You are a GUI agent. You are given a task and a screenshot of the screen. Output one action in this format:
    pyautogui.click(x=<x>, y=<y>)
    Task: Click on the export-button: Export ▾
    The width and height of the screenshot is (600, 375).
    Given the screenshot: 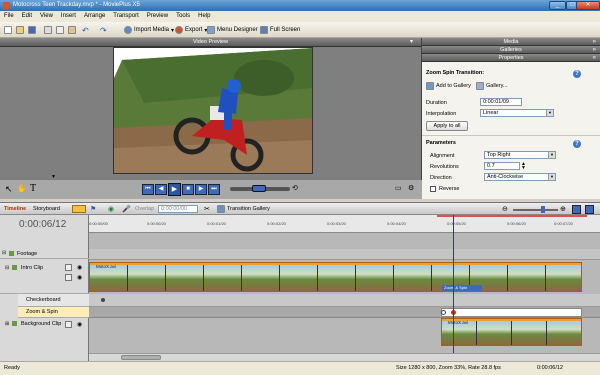 What is the action you would take?
    pyautogui.click(x=191, y=30)
    